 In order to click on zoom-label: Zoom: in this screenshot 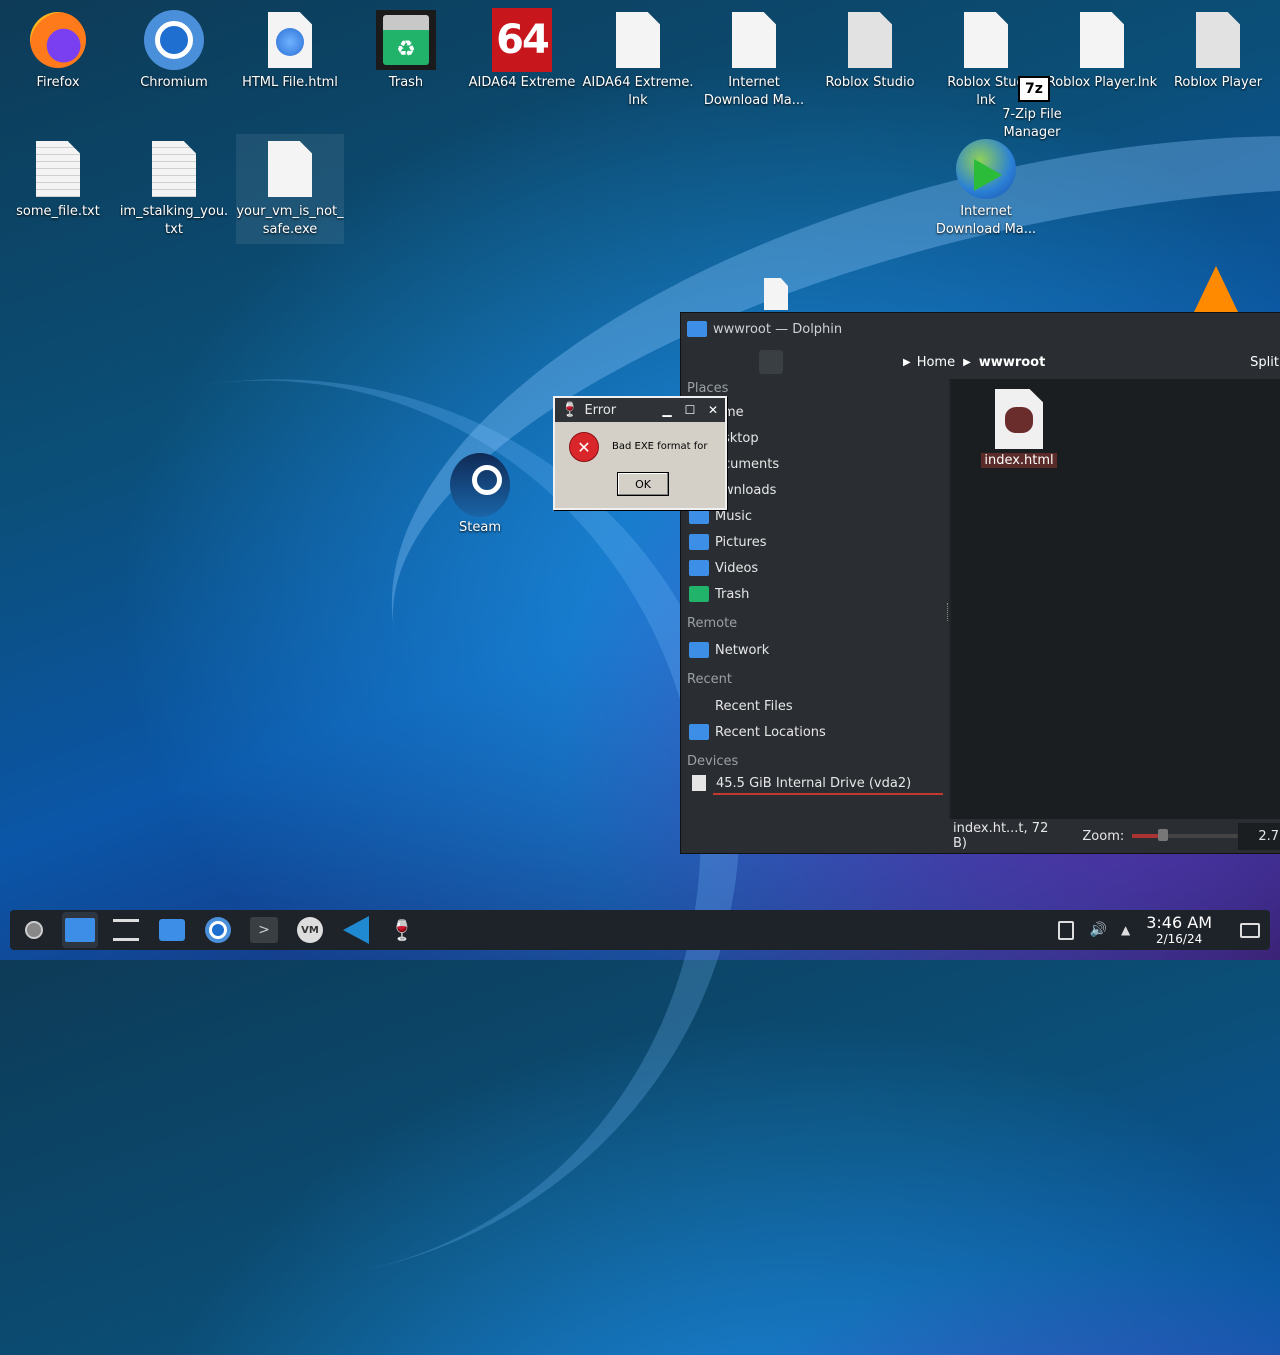, I will do `click(1103, 836)`.